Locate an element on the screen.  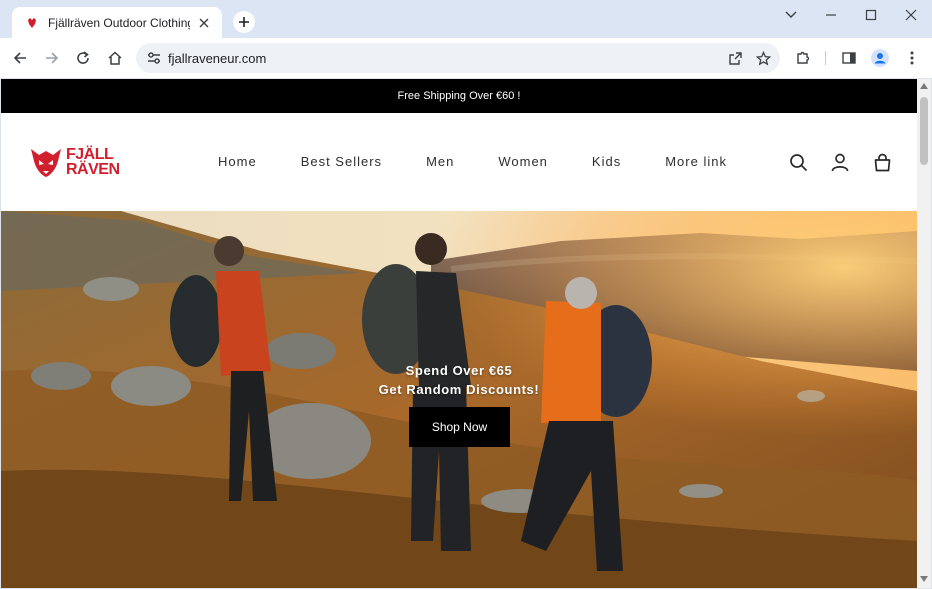
nav-kids: Kids is located at coordinates (606, 161).